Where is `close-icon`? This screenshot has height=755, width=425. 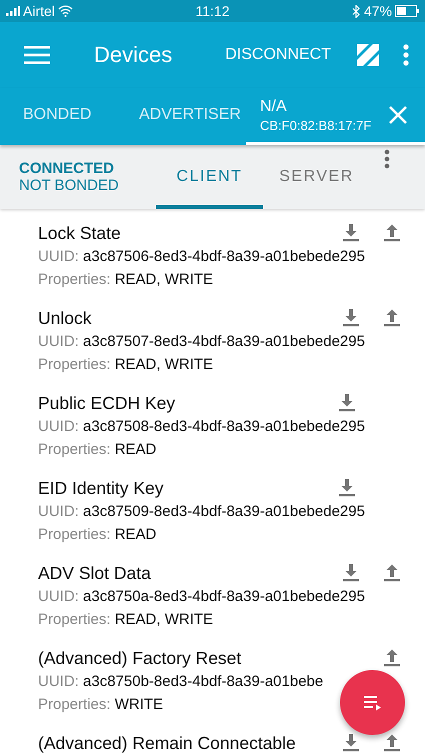 close-icon is located at coordinates (398, 115).